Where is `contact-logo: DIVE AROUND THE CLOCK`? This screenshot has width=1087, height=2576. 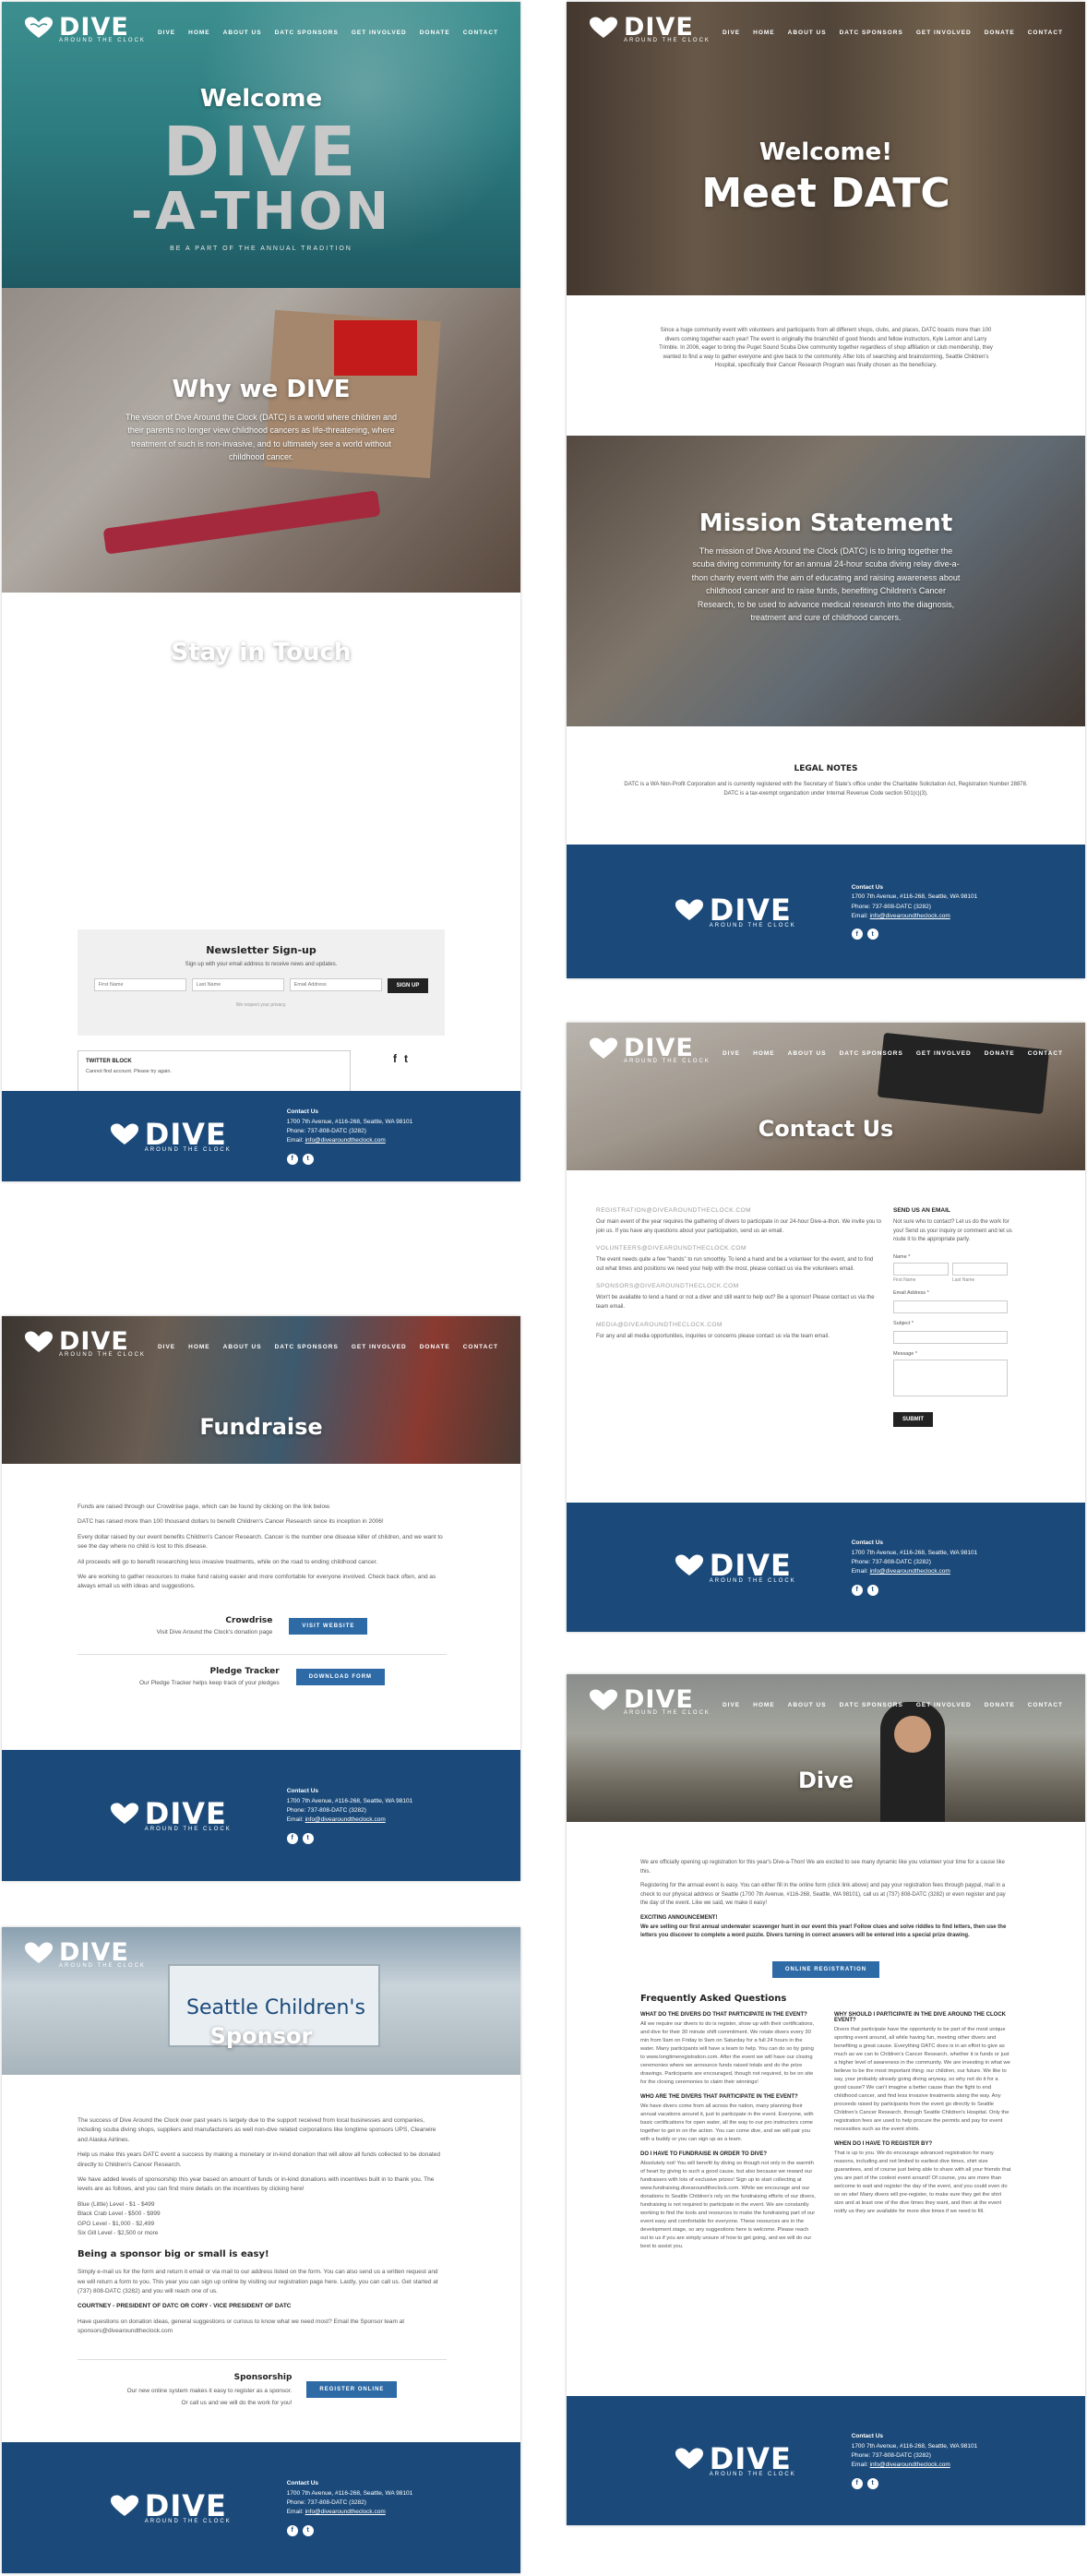 contact-logo: DIVE AROUND THE CLOCK is located at coordinates (650, 1050).